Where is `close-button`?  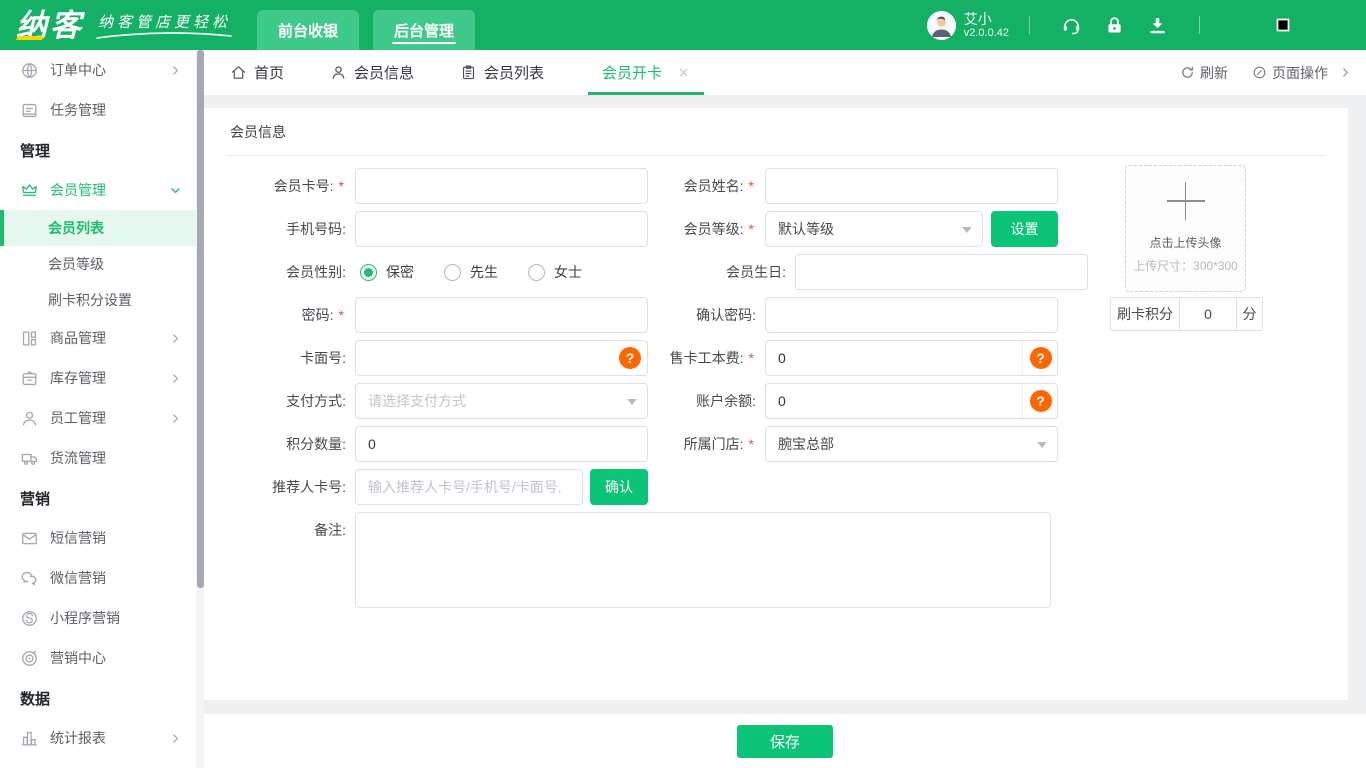
close-button is located at coordinates (1325, 25).